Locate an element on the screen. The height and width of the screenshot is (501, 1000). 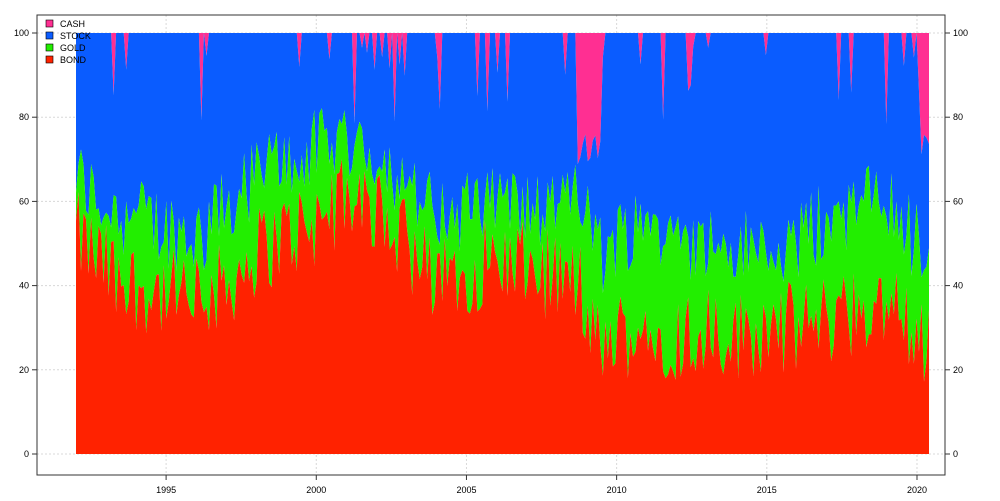
legend-swatch-stock is located at coordinates (49, 35).